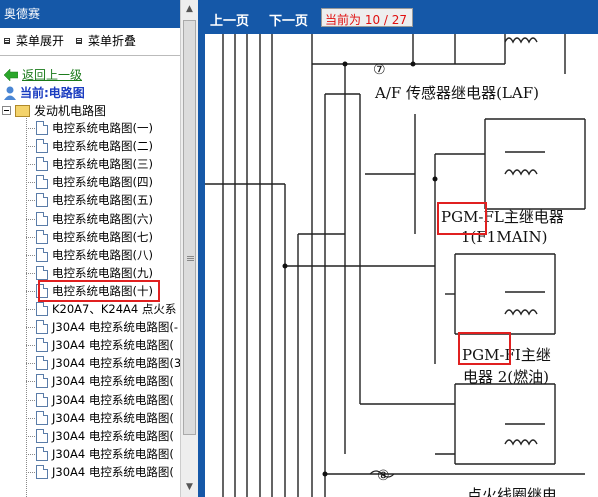 The width and height of the screenshot is (598, 497). Describe the element at coordinates (26, 307) in the screenshot. I see `tree-guide-line` at that location.